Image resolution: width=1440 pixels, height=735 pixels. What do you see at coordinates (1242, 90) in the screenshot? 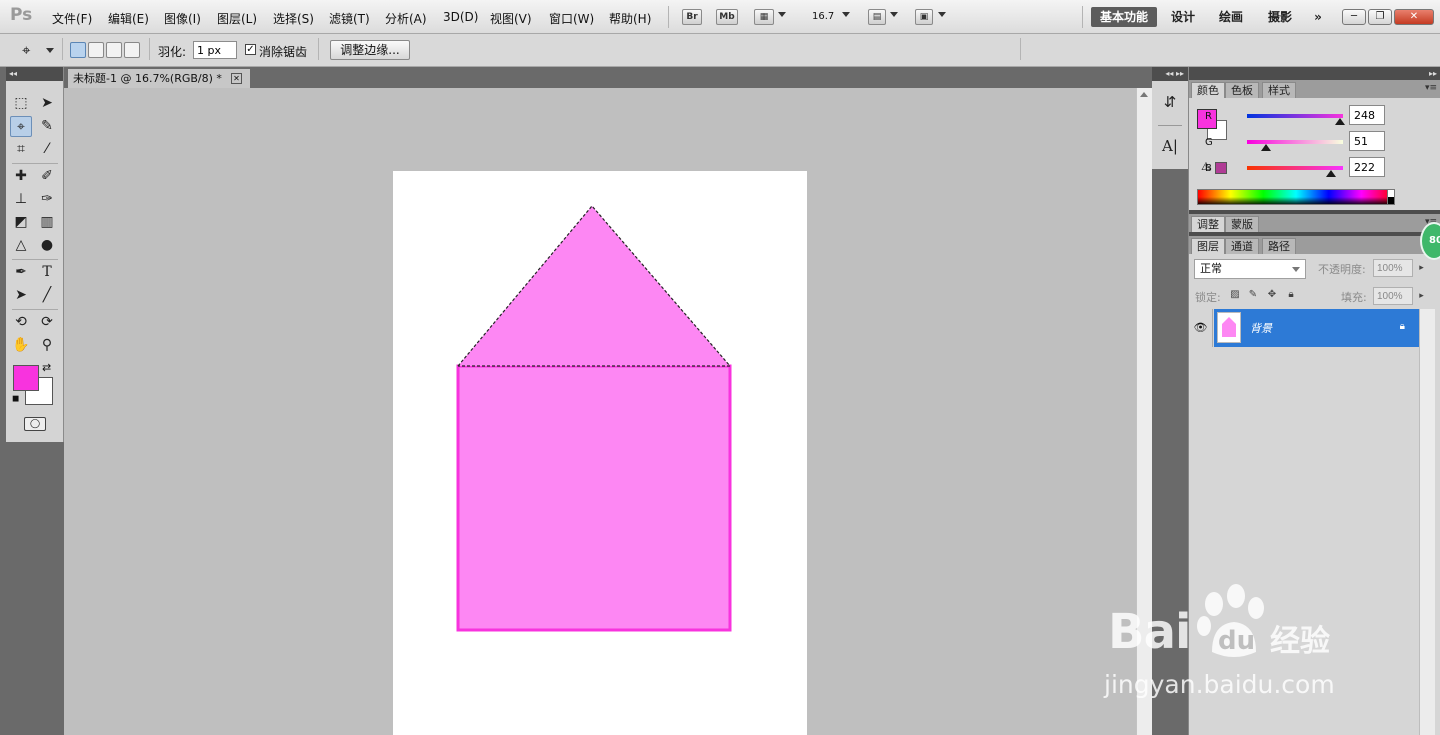
I see `tab-swatches: 色板` at bounding box center [1242, 90].